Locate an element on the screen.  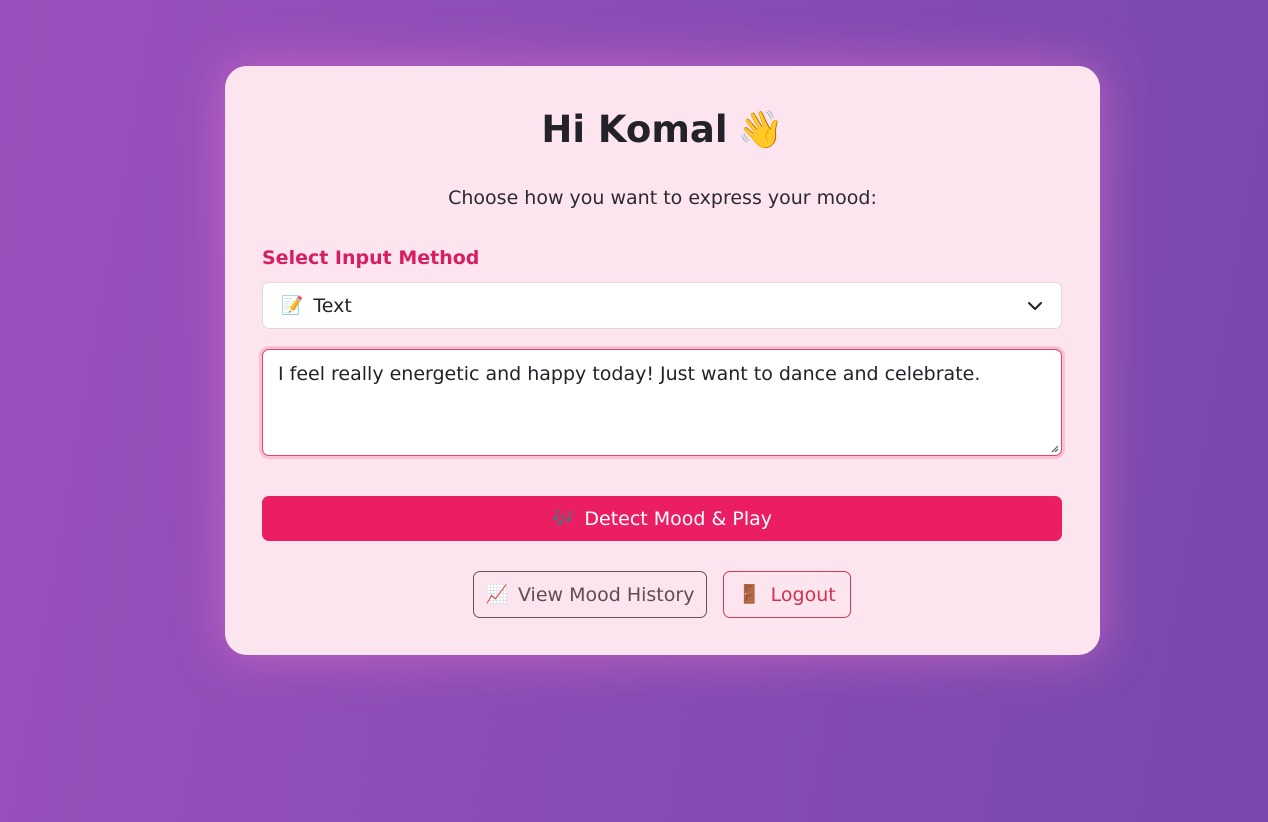
logout-button: 🚪 Logout is located at coordinates (787, 594).